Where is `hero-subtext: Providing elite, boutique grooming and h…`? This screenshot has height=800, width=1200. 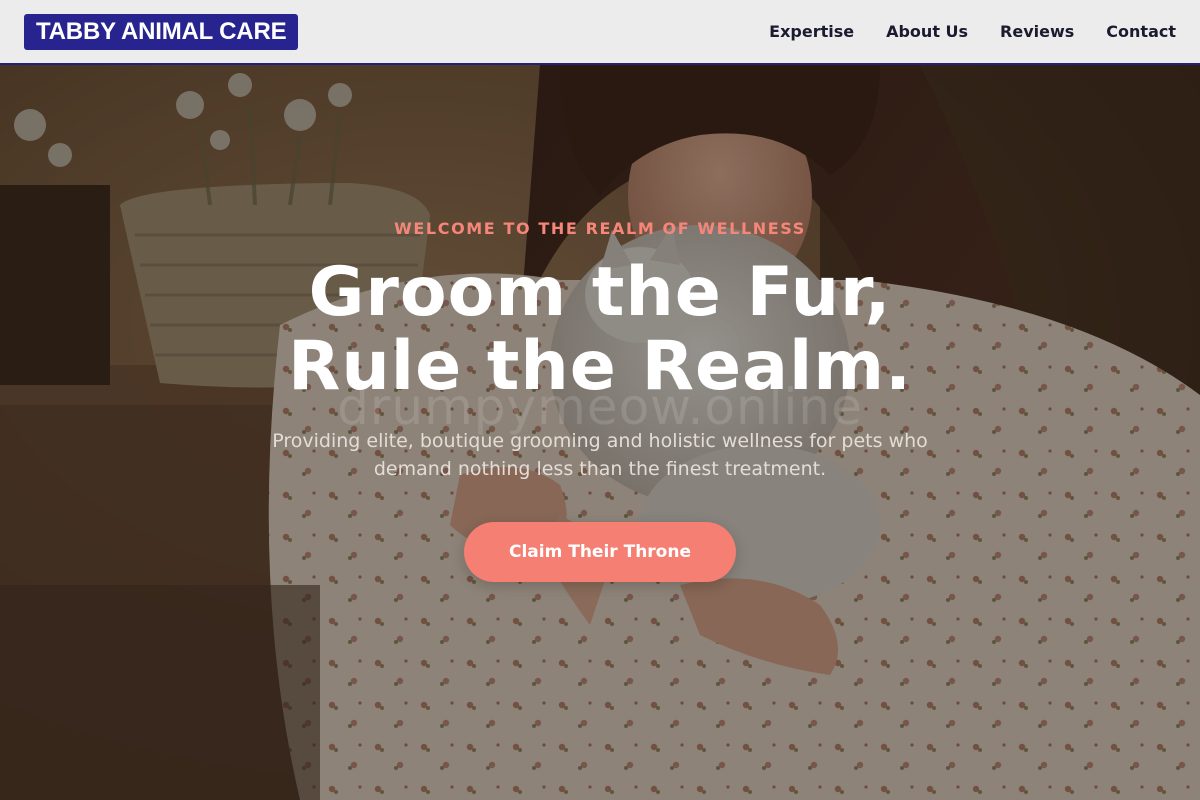
hero-subtext: Providing elite, boutique grooming and h… is located at coordinates (600, 455).